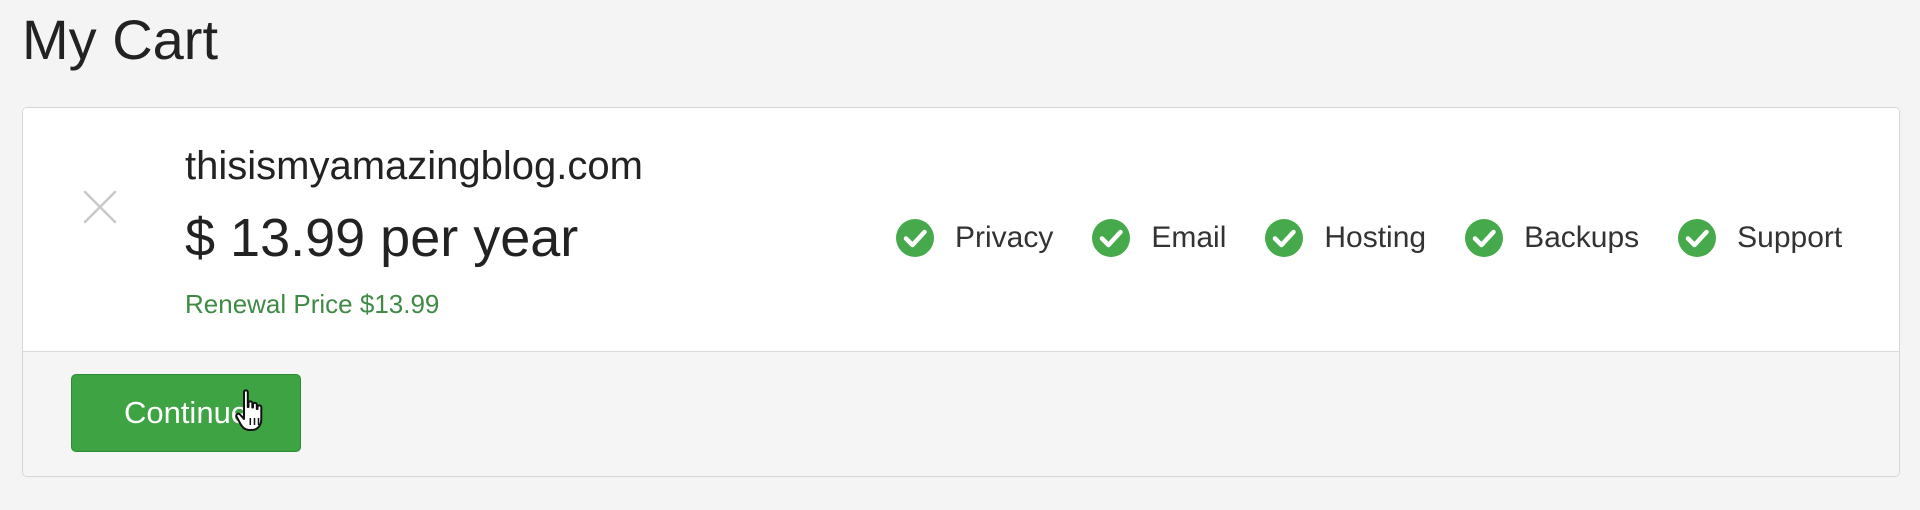  I want to click on feature-support: Support, so click(1759, 238).